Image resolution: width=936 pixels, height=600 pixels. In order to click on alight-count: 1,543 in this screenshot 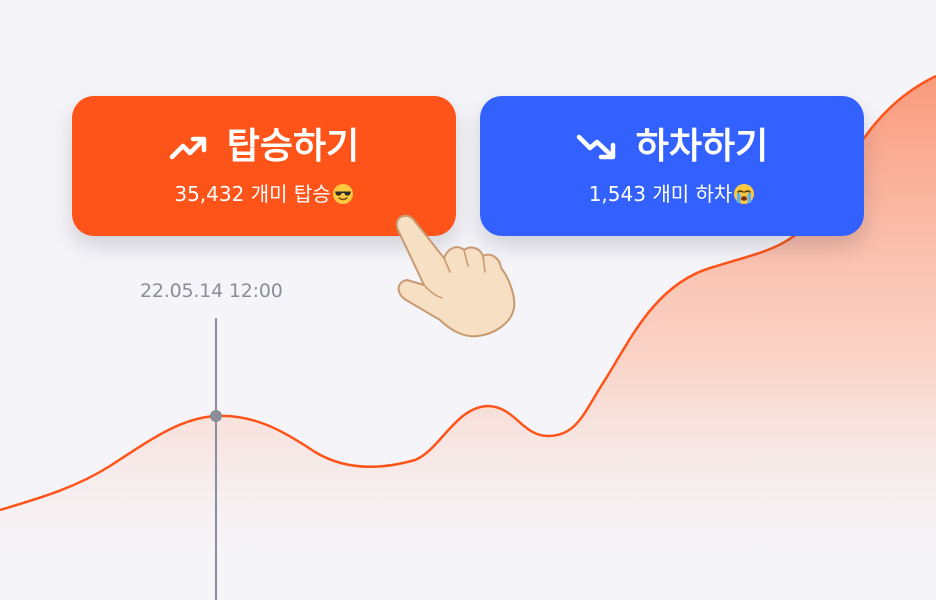, I will do `click(617, 194)`.